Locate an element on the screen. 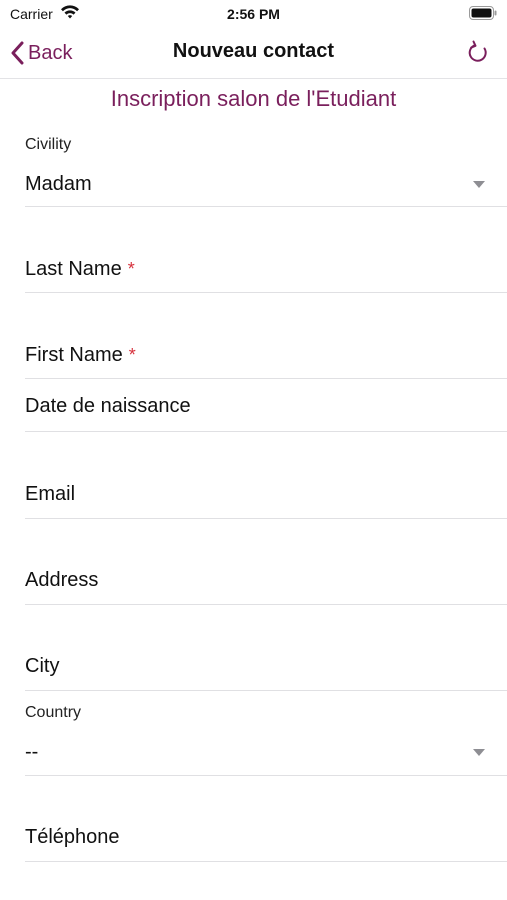  status-bar: Carrier 2:56 PM is located at coordinates (253, 14).